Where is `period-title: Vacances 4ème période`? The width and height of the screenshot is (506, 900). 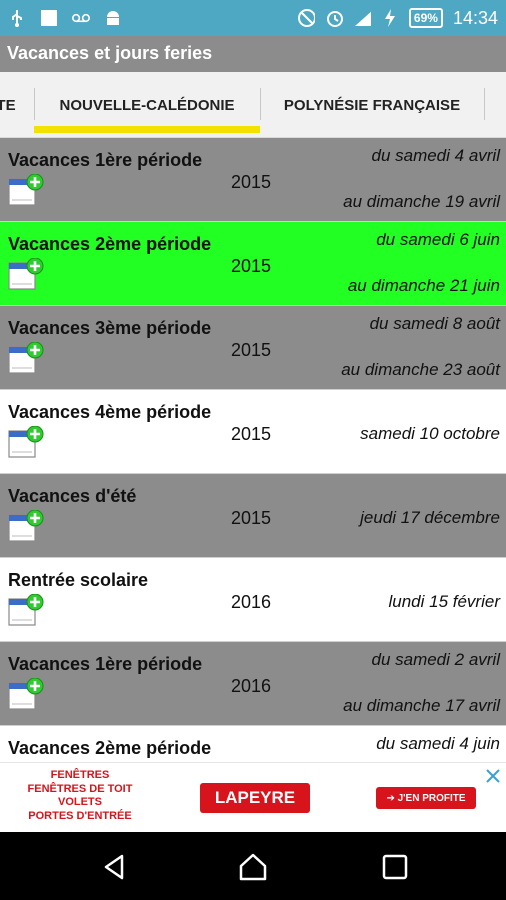 period-title: Vacances 4ème période is located at coordinates (110, 412).